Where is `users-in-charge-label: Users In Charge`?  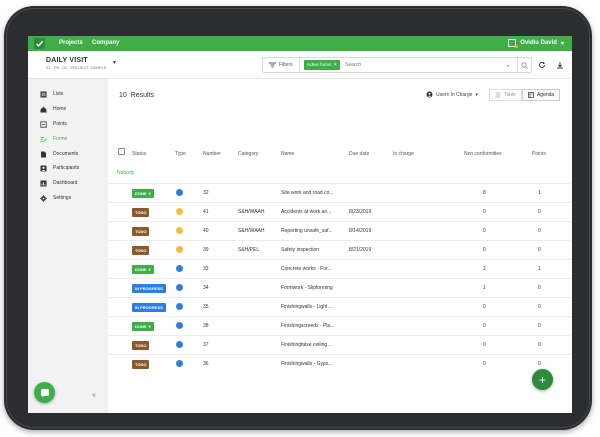
users-in-charge-label: Users In Charge is located at coordinates (454, 94).